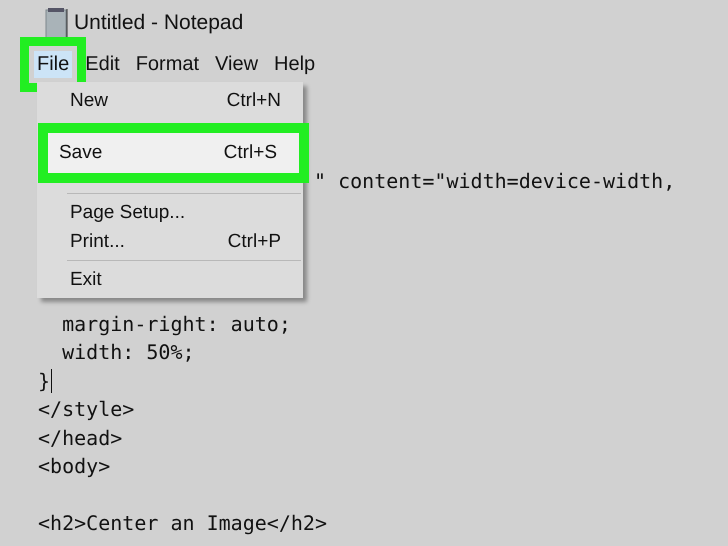 Image resolution: width=728 pixels, height=546 pixels. What do you see at coordinates (173, 153) in the screenshot?
I see `menu-item: Save Ctrl+S` at bounding box center [173, 153].